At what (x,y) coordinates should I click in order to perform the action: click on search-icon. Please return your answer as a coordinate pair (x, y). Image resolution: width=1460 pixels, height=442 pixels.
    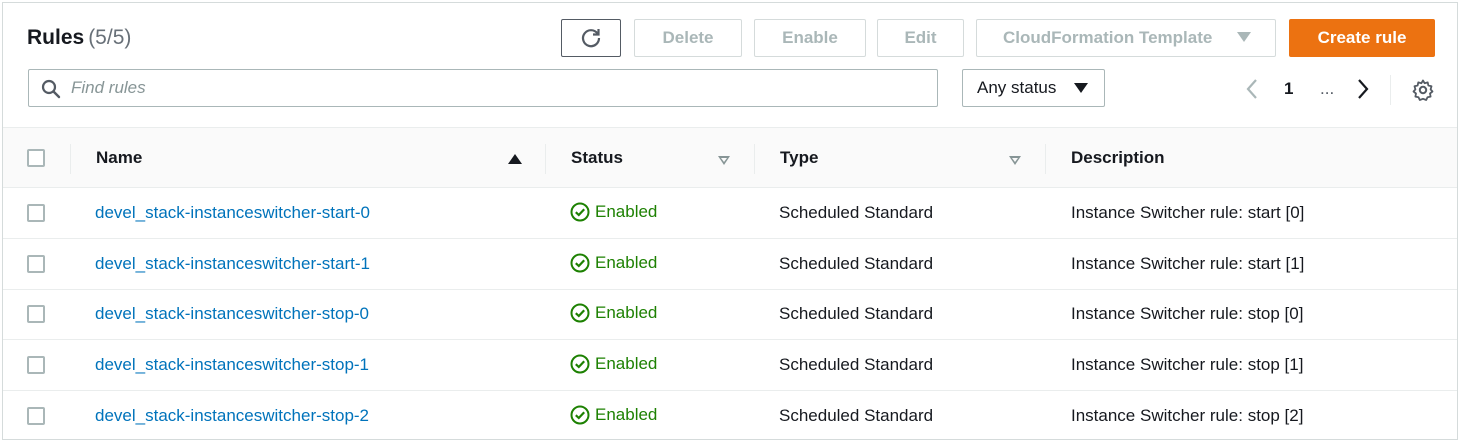
    Looking at the image, I should click on (51, 89).